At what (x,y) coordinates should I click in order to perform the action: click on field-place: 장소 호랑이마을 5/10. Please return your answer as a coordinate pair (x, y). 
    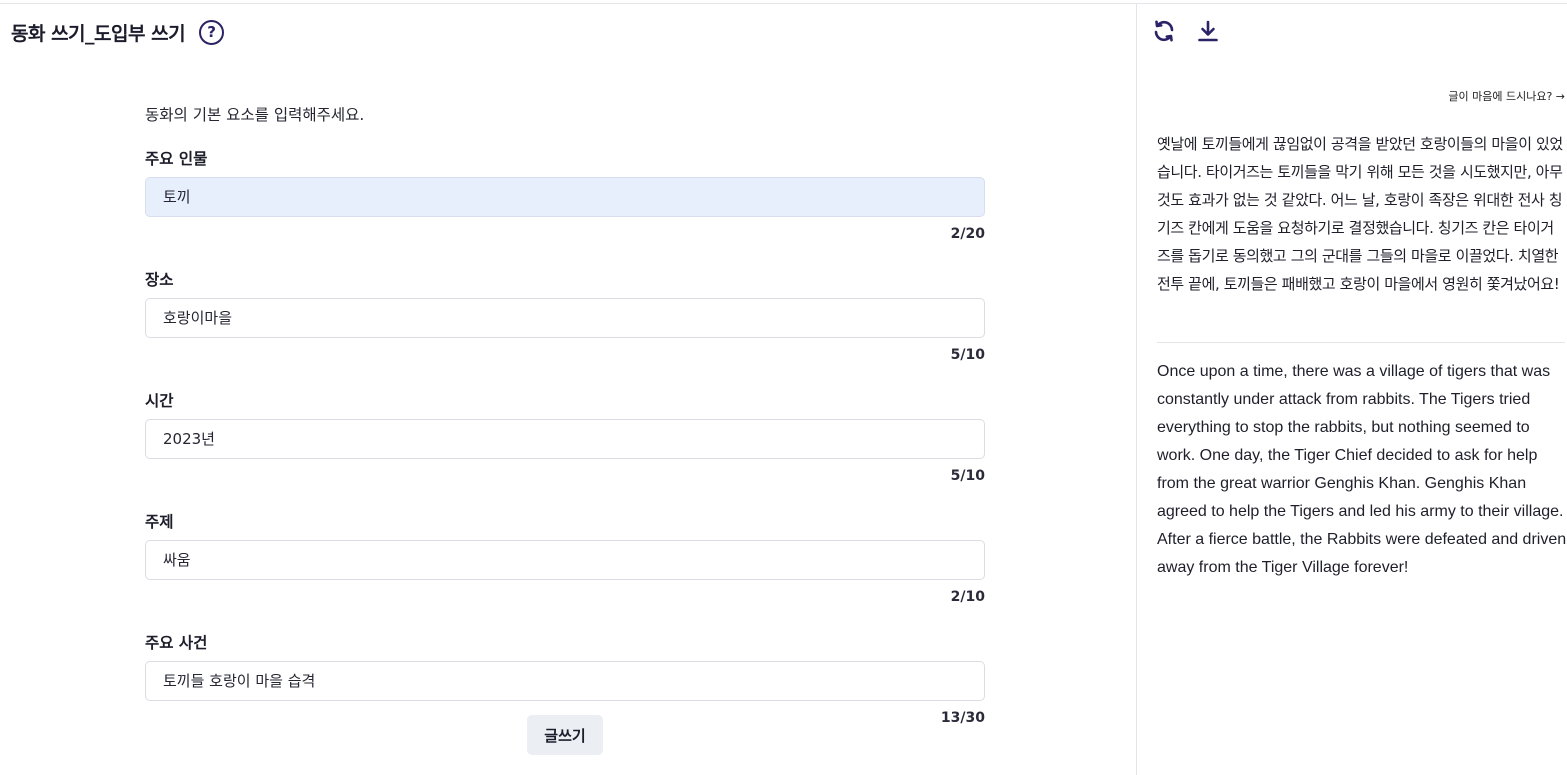
    Looking at the image, I should click on (565, 316).